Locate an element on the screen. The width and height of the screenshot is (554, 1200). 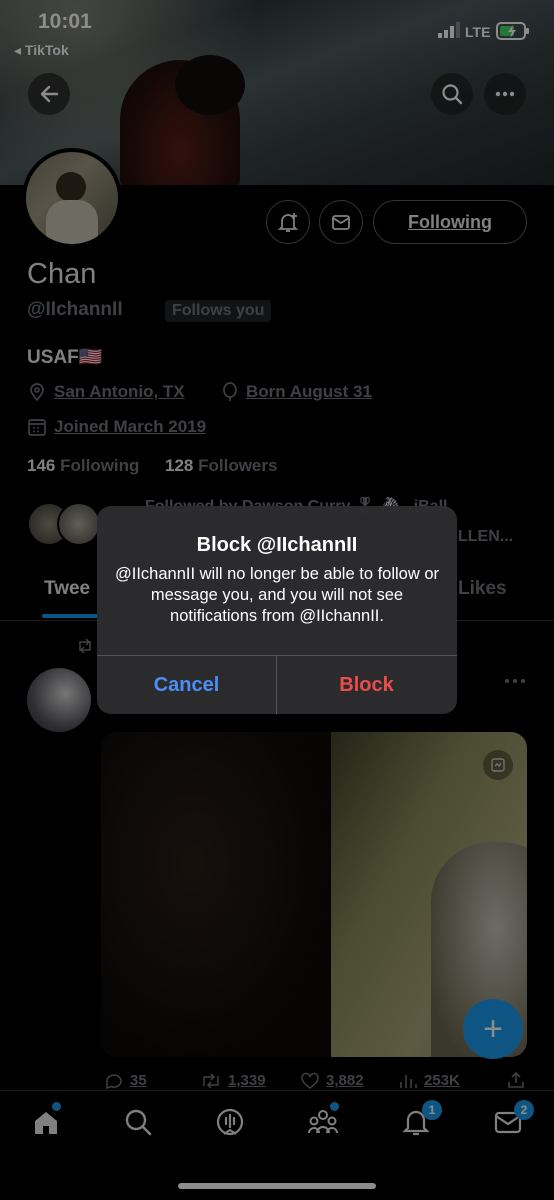
block-button: Block is located at coordinates (366, 685).